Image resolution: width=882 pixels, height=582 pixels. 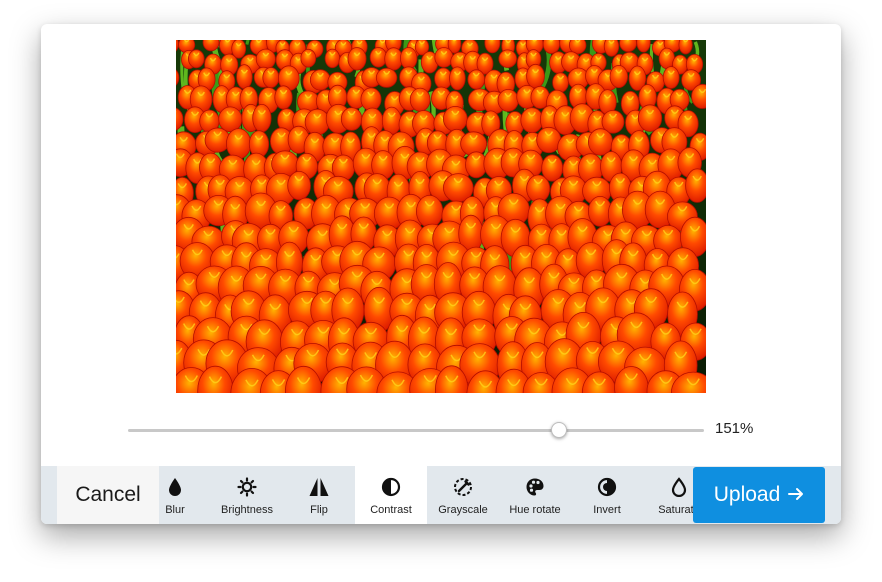 I want to click on tool-saturate: Saturate, so click(x=668, y=495).